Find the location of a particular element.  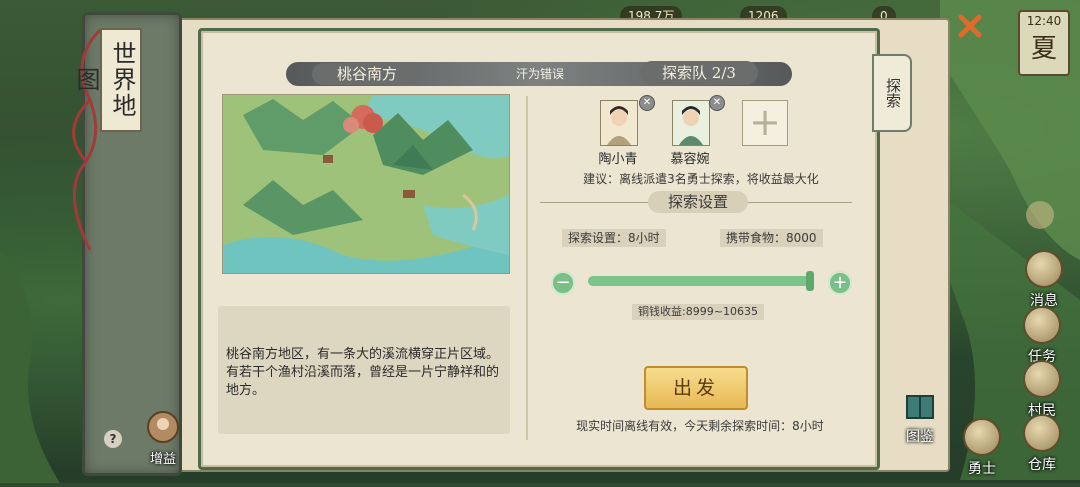

settings-title: 探索设置 is located at coordinates (698, 202).